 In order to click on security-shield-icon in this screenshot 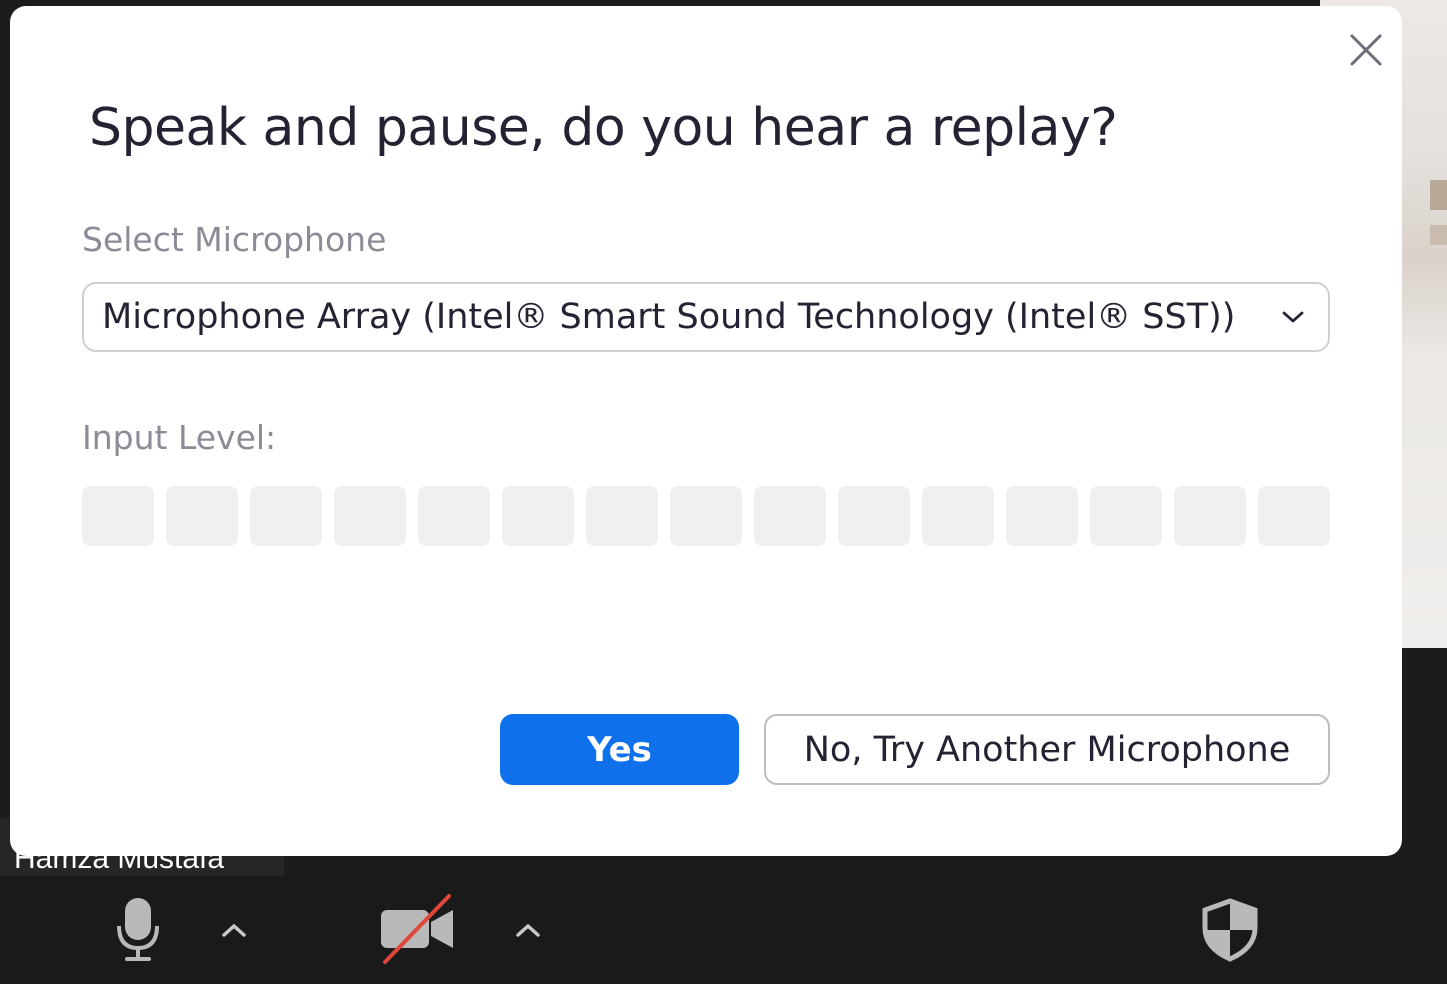, I will do `click(1230, 930)`.